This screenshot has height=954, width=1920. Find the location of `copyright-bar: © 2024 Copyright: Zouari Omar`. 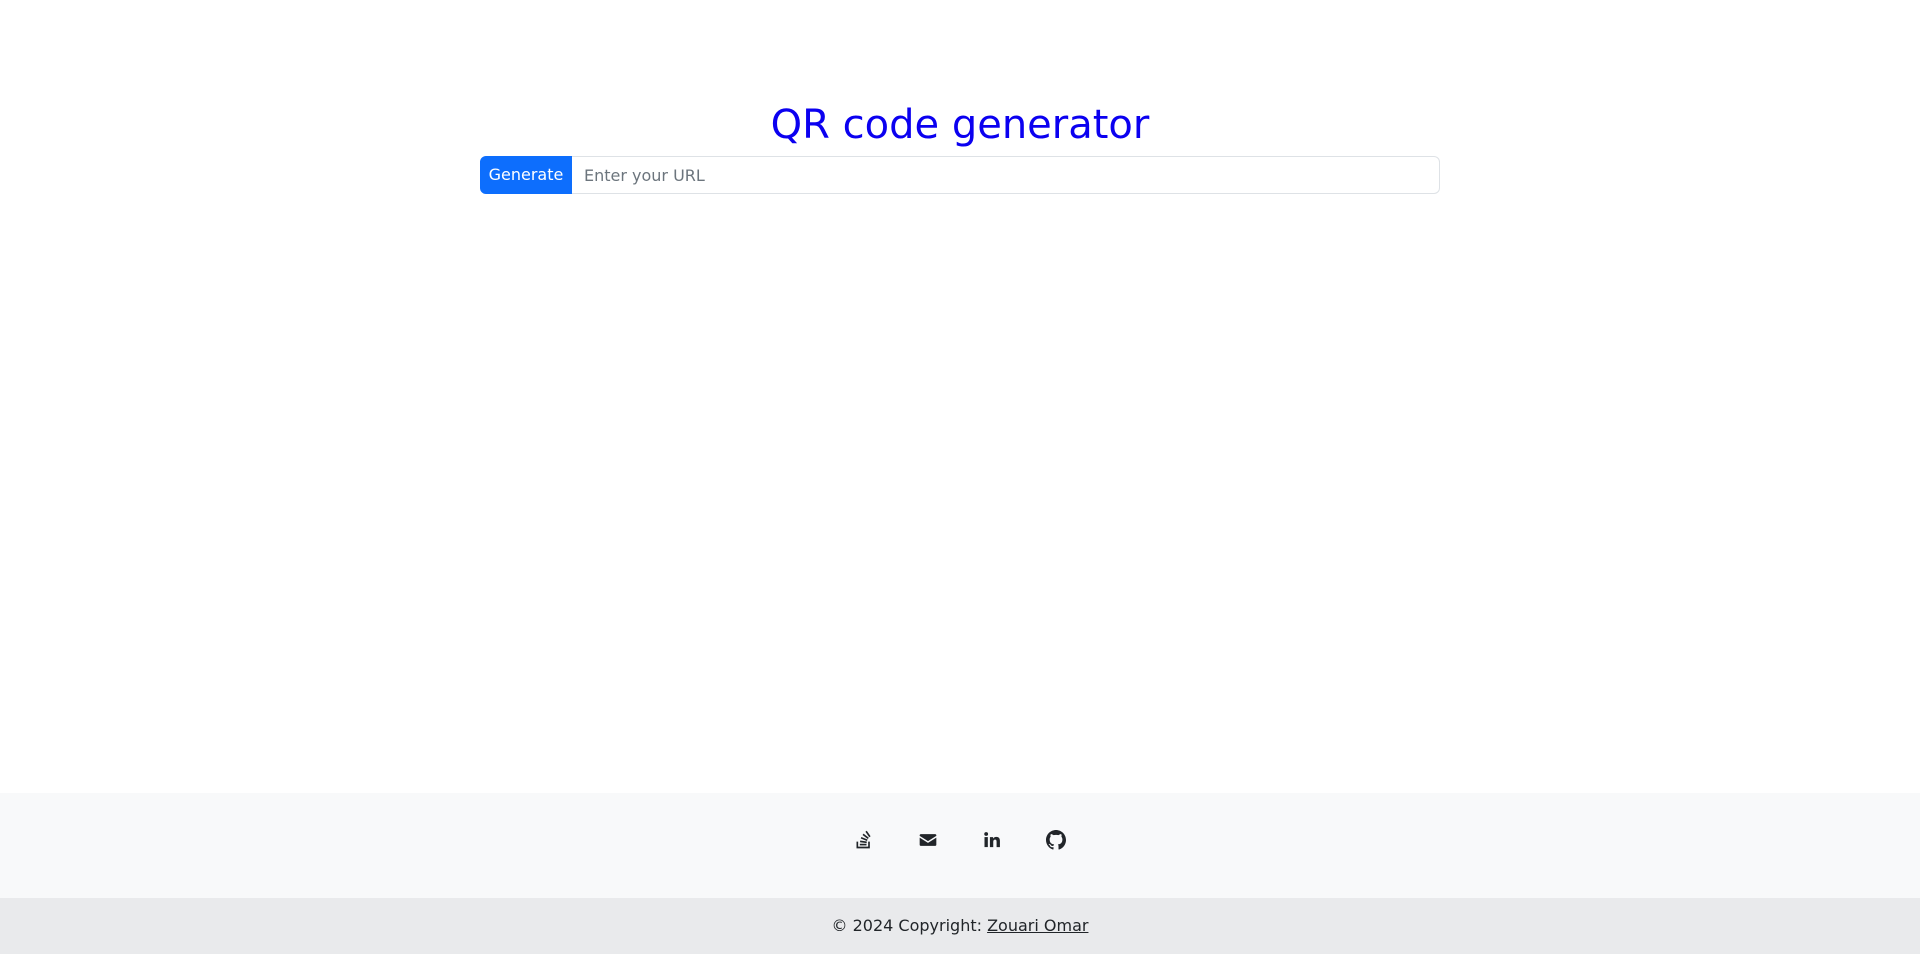

copyright-bar: © 2024 Copyright: Zouari Omar is located at coordinates (960, 926).